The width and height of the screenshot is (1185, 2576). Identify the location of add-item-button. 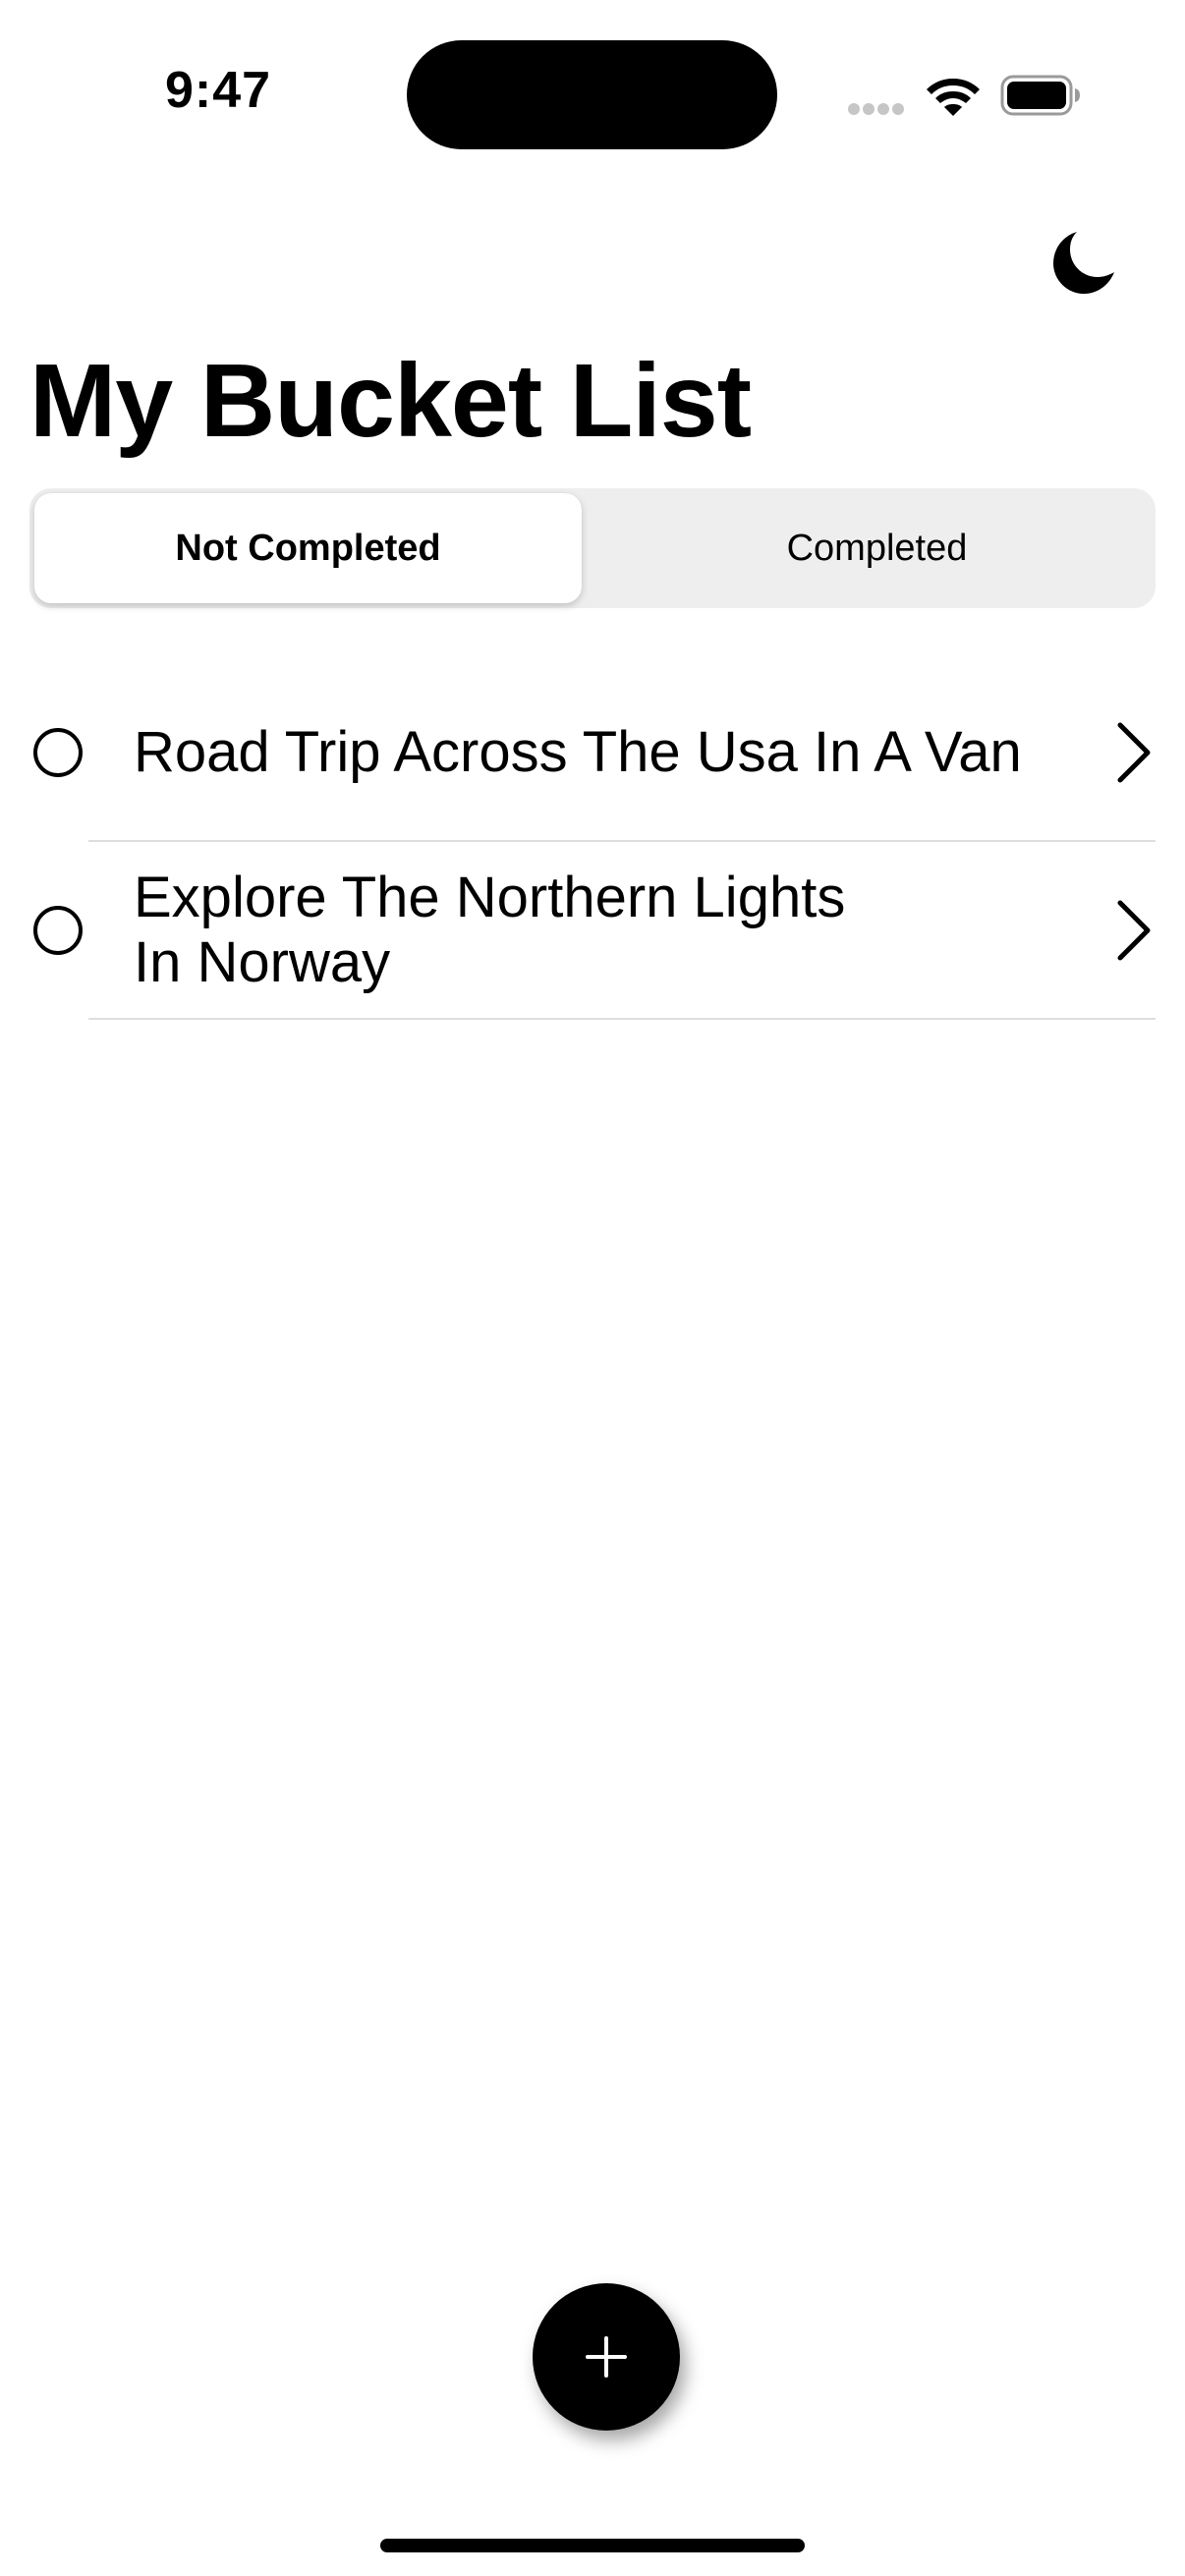
(606, 2357).